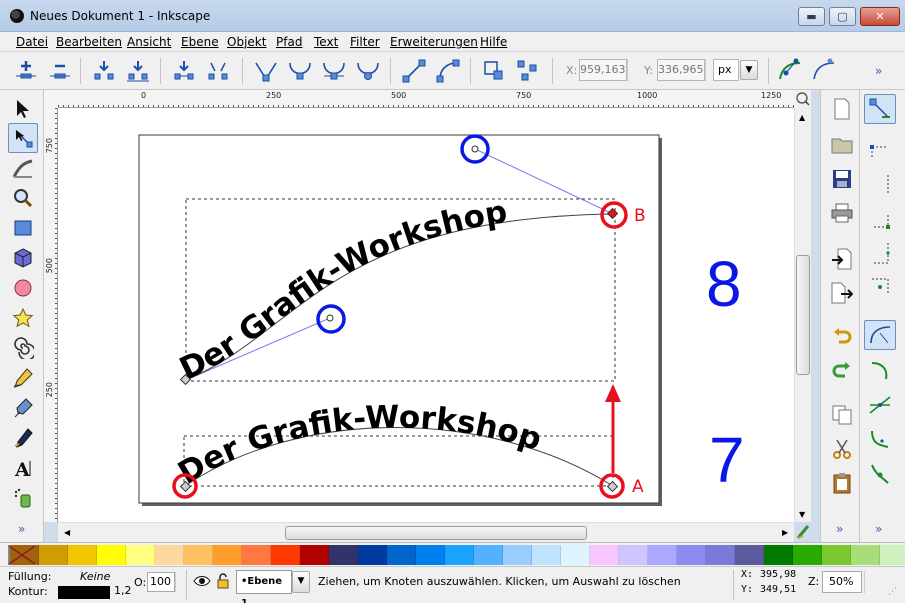 The image size is (905, 603). Describe the element at coordinates (880, 439) in the screenshot. I see `snap-cusp-nodes-icon` at that location.